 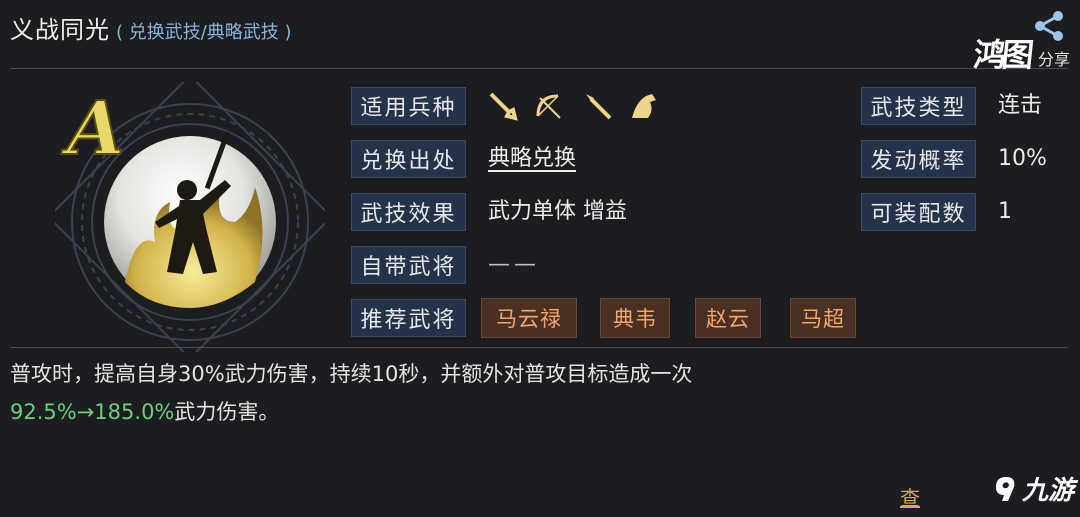 What do you see at coordinates (92, 129) in the screenshot?
I see `skill-grade: A` at bounding box center [92, 129].